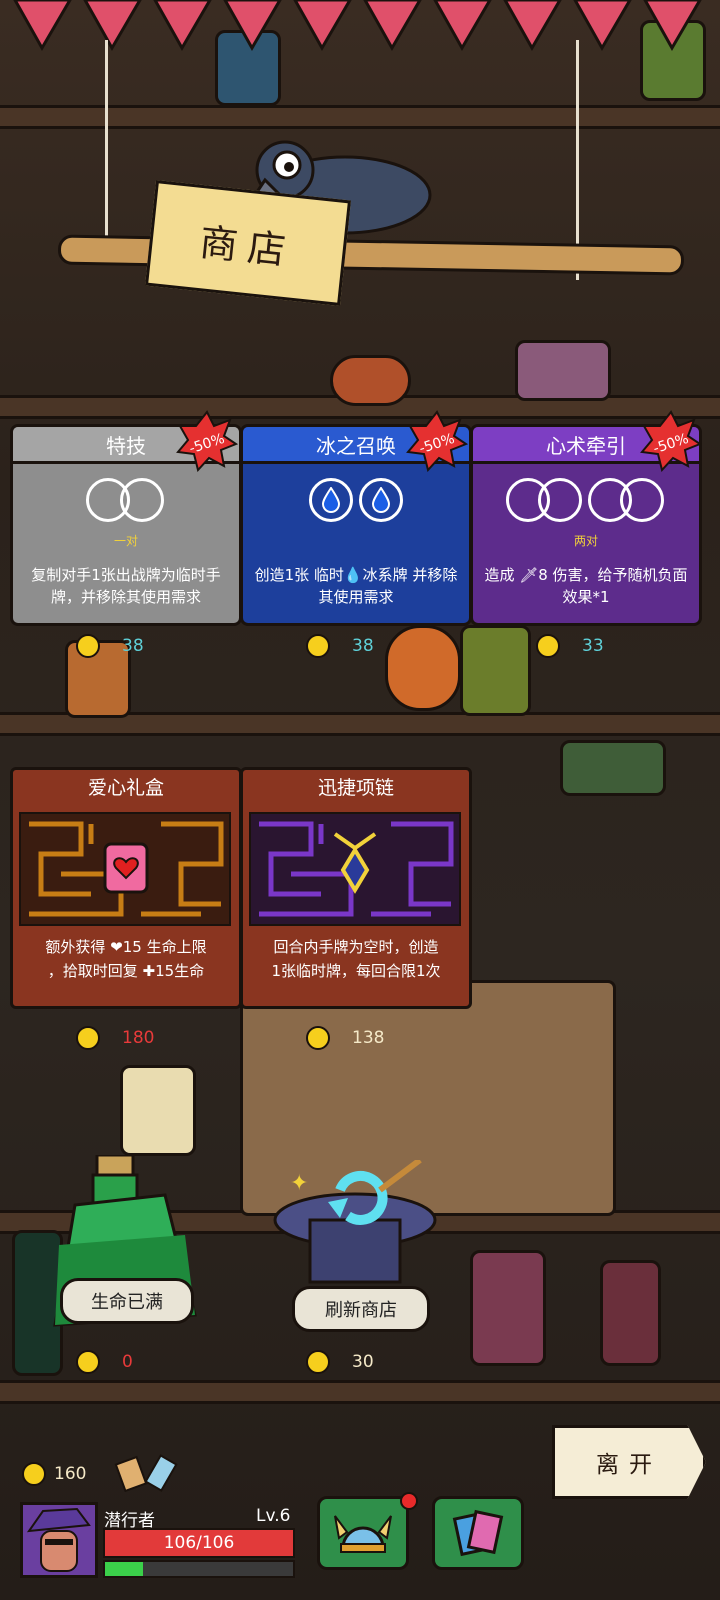  I want to click on player-gold: 160, so click(54, 1474).